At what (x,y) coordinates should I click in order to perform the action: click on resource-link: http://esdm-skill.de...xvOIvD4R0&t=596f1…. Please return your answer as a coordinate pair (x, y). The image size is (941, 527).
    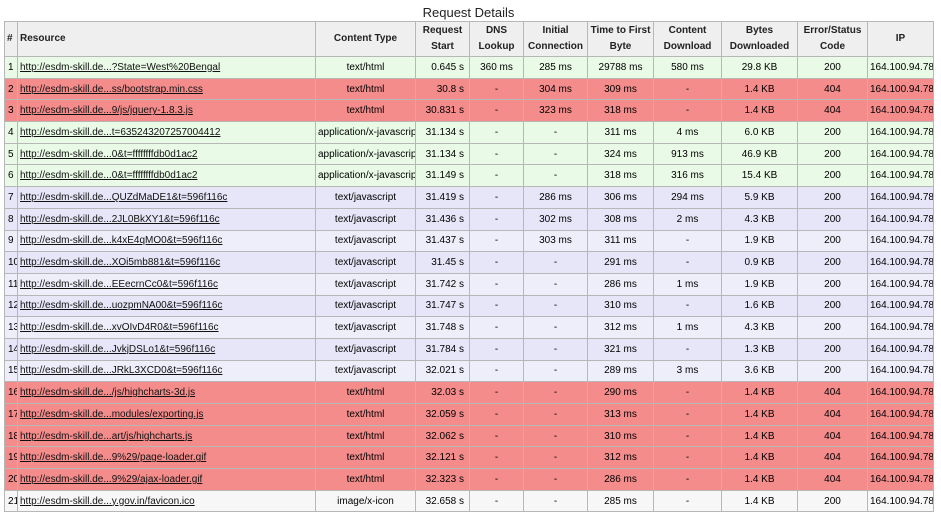
    Looking at the image, I should click on (119, 327).